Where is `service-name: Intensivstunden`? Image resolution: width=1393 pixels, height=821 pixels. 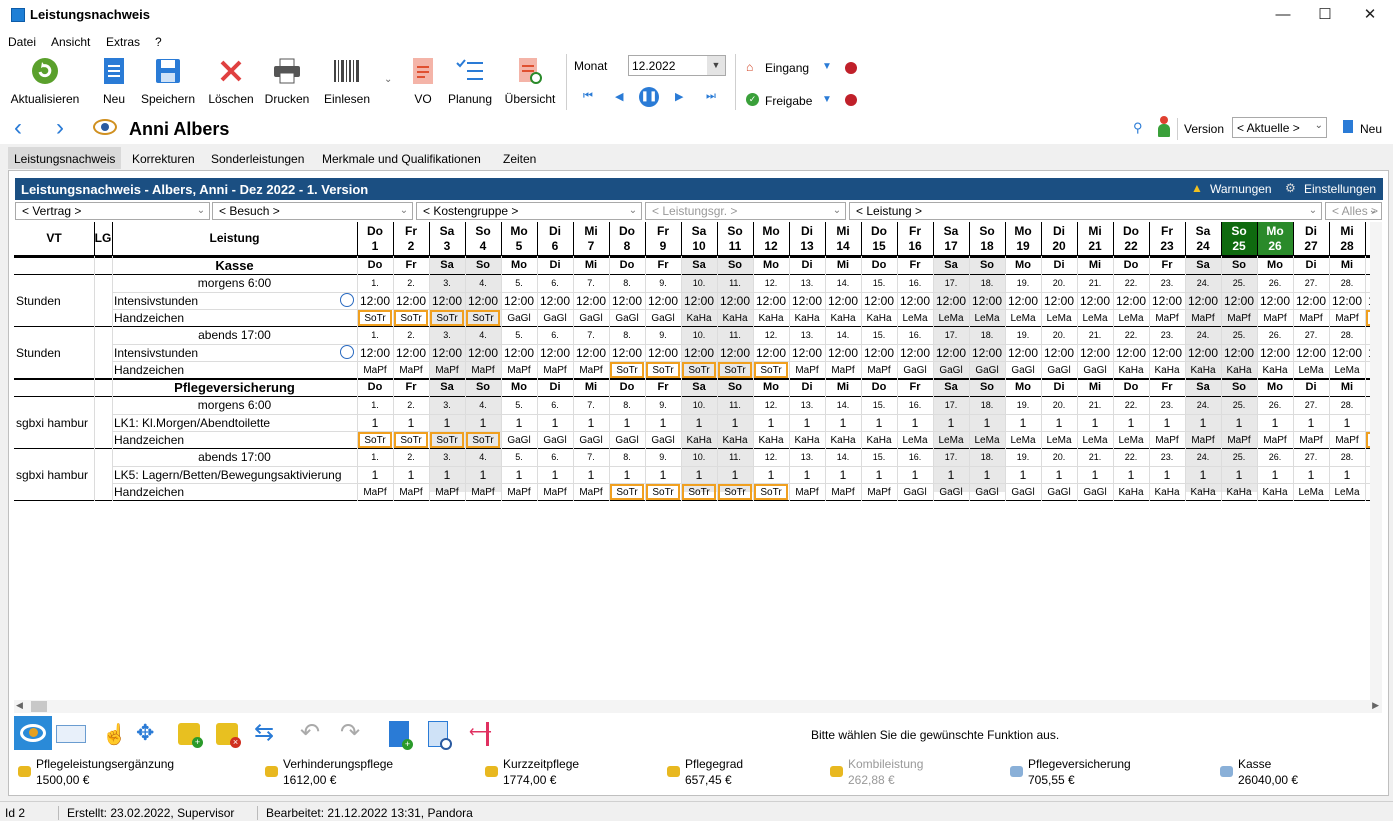
service-name: Intensivstunden is located at coordinates (235, 353).